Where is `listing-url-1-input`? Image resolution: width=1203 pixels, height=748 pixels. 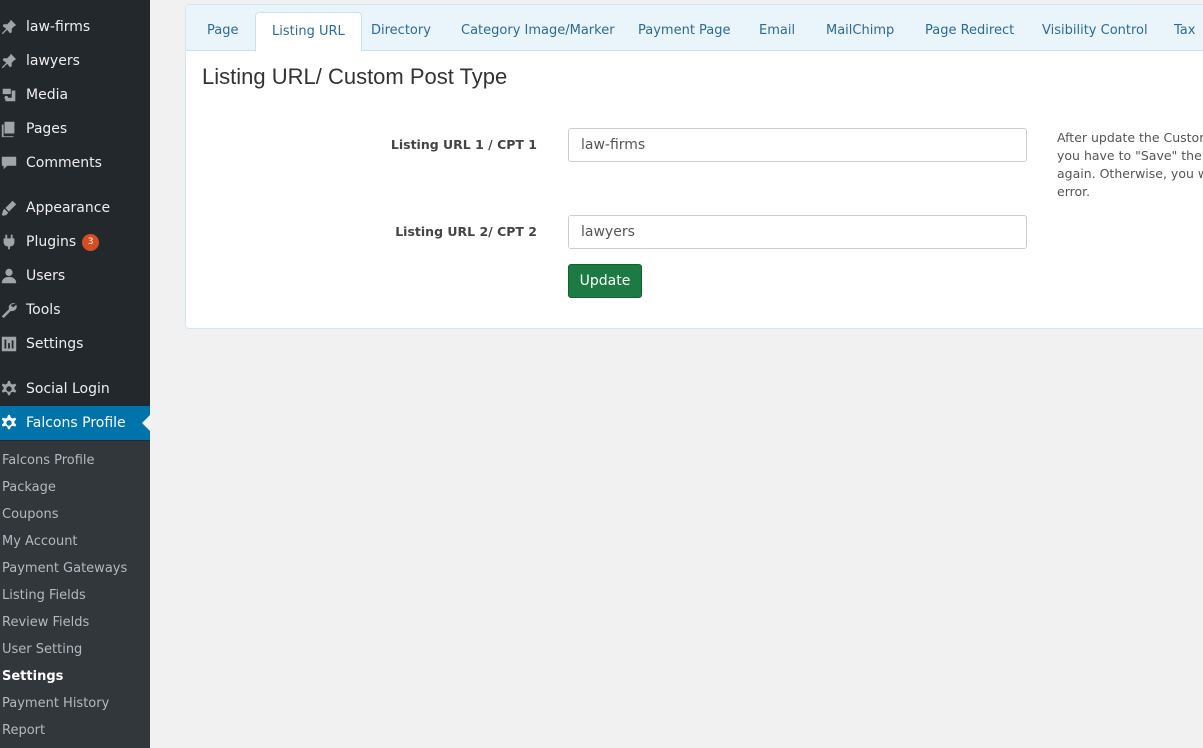
listing-url-1-input is located at coordinates (797, 145).